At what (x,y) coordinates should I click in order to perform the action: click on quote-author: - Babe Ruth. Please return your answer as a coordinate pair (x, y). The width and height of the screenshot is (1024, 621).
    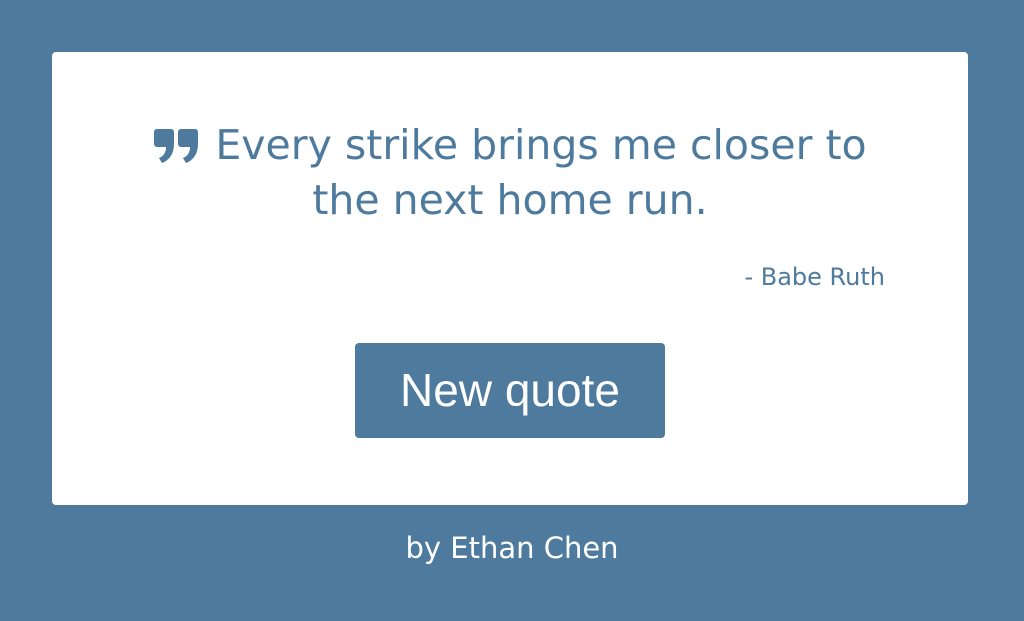
    Looking at the image, I should click on (814, 277).